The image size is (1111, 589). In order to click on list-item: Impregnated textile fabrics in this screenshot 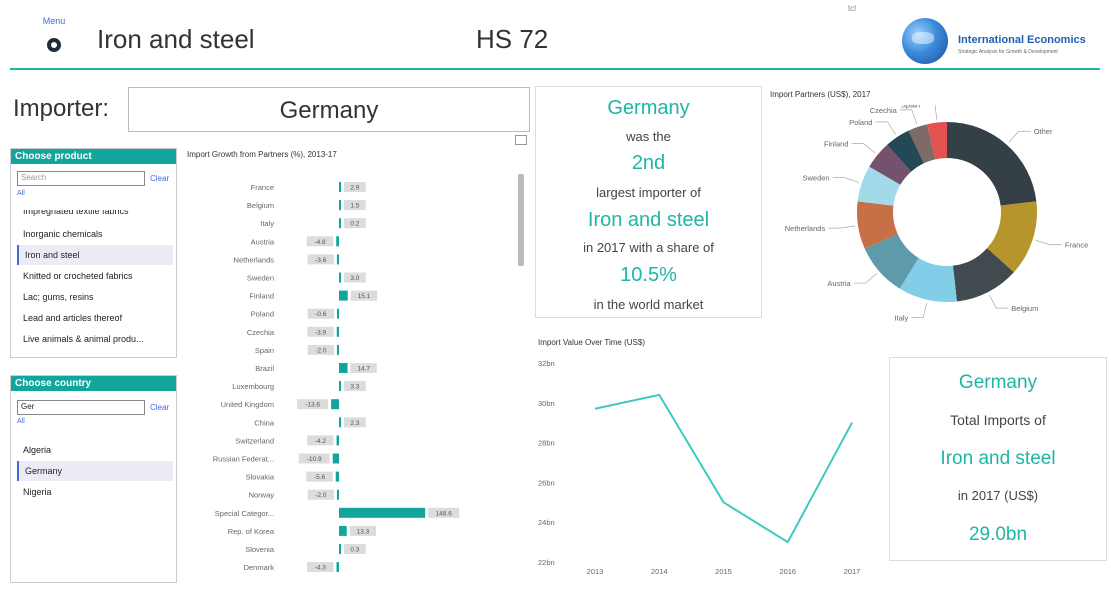, I will do `click(95, 214)`.